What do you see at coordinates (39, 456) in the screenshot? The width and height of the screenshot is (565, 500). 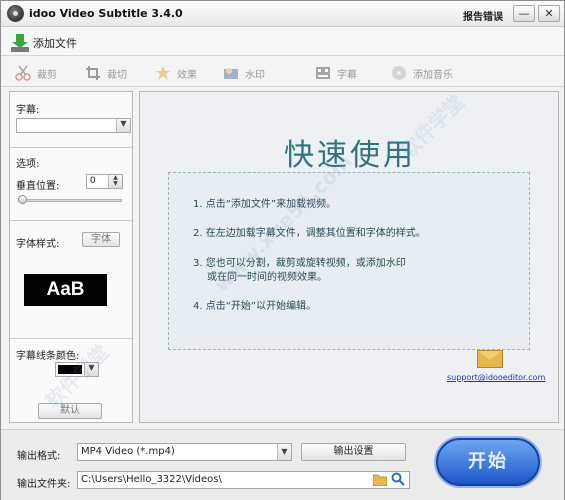 I see `output-format-label: 输出格式:` at bounding box center [39, 456].